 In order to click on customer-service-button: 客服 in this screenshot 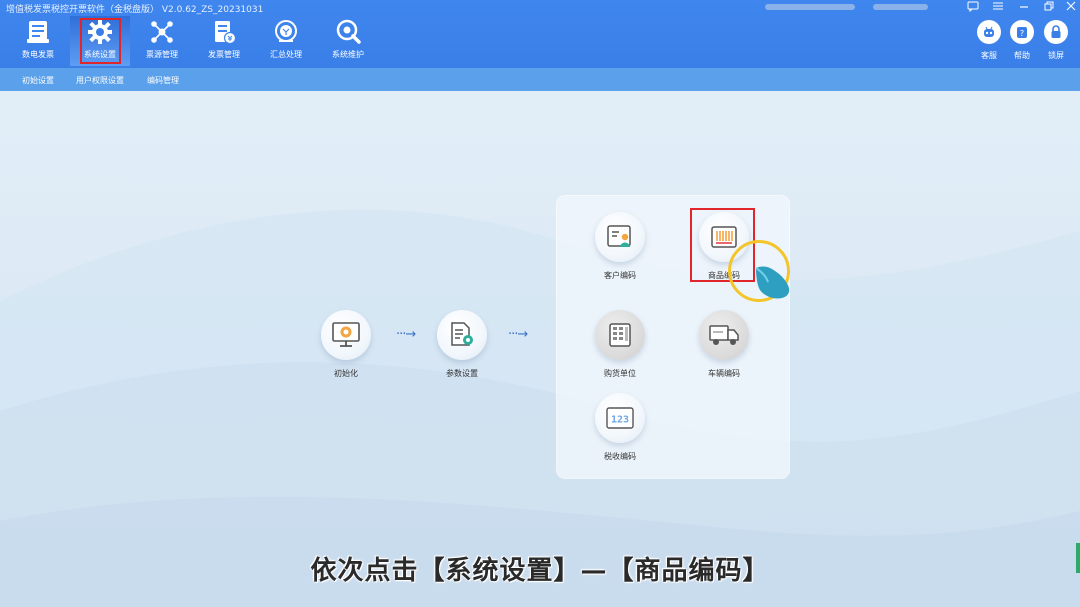, I will do `click(989, 40)`.